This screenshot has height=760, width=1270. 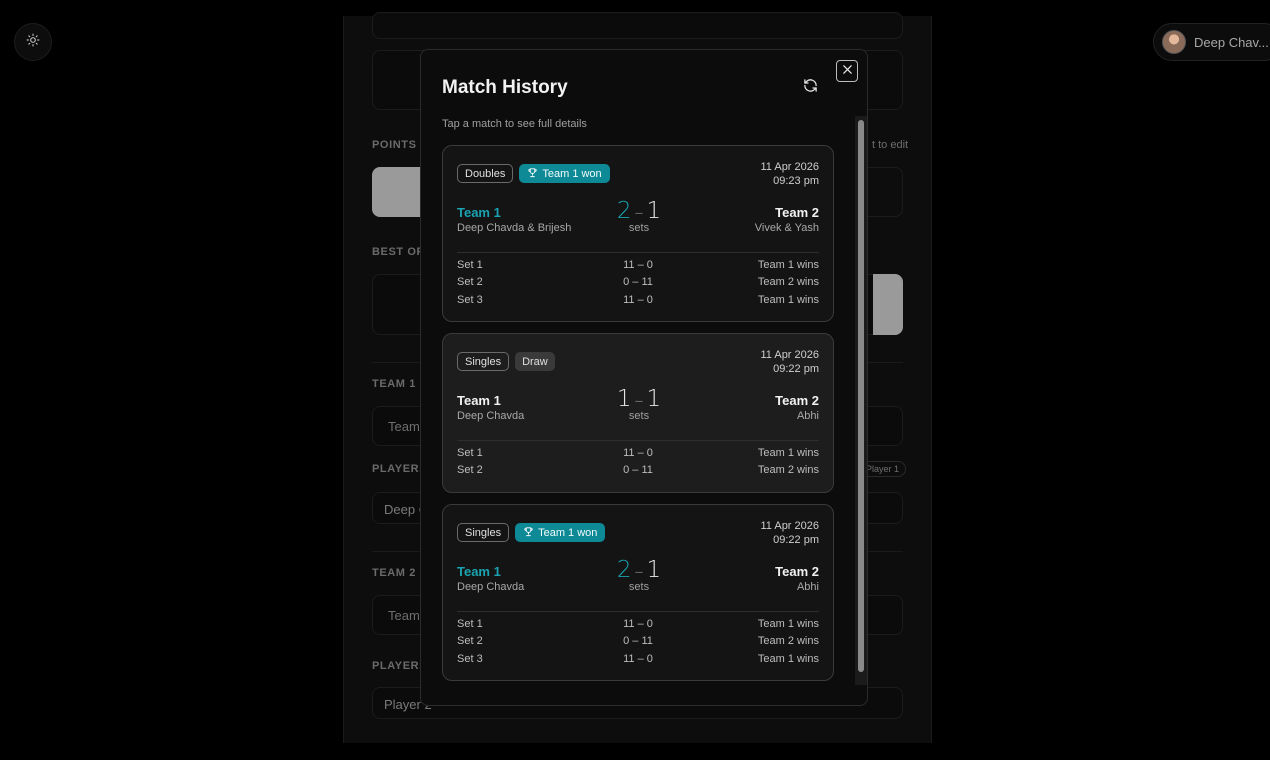 I want to click on players1-label: PLAYERS, so click(x=400, y=469).